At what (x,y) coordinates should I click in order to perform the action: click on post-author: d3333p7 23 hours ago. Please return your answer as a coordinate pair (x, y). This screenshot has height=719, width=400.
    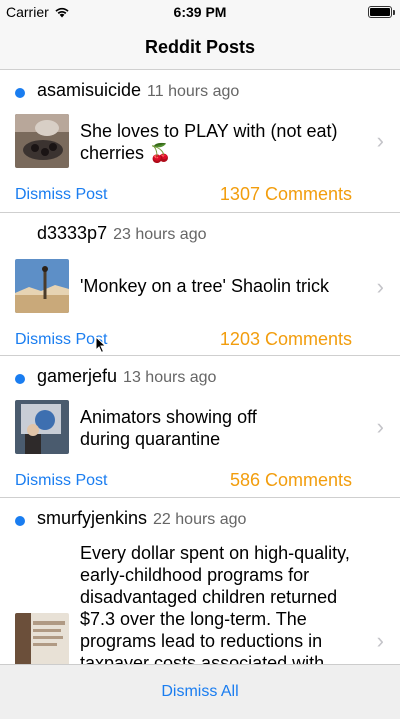
    Looking at the image, I should click on (121, 233).